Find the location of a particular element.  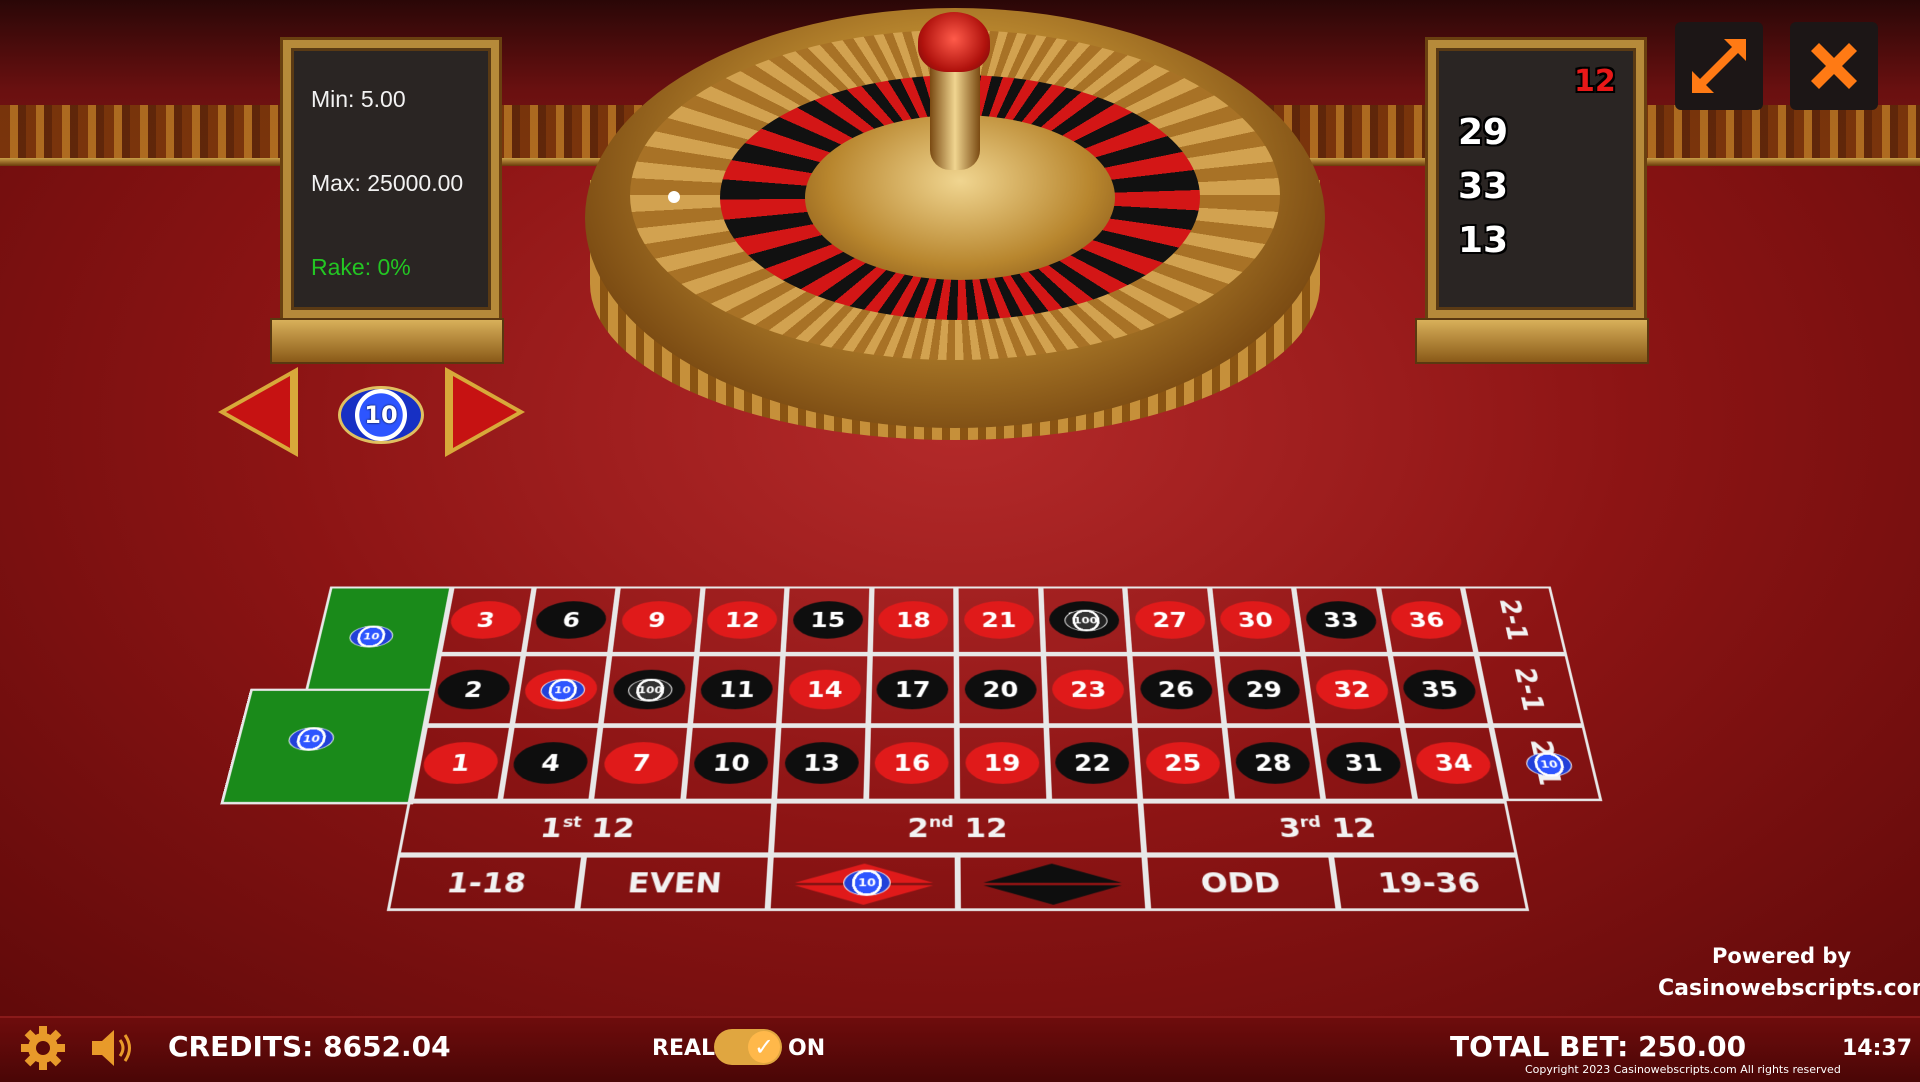

number-cell: 25 is located at coordinates (1183, 763).